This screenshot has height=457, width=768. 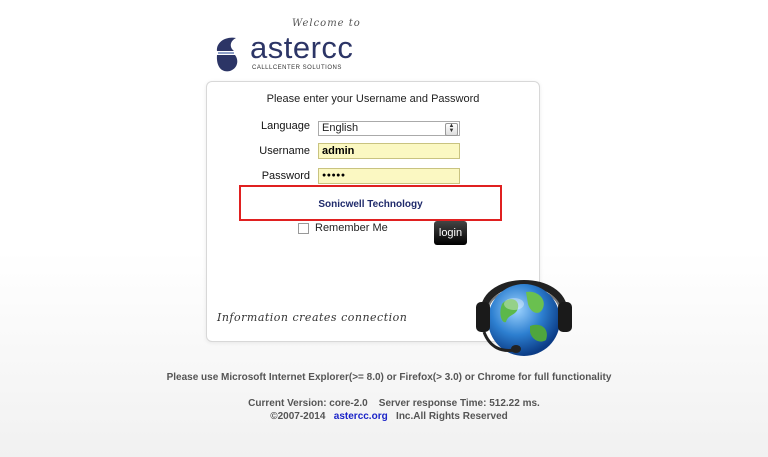 I want to click on brand-tagline: CALLLCENTER SOLUTIONS, so click(x=297, y=68).